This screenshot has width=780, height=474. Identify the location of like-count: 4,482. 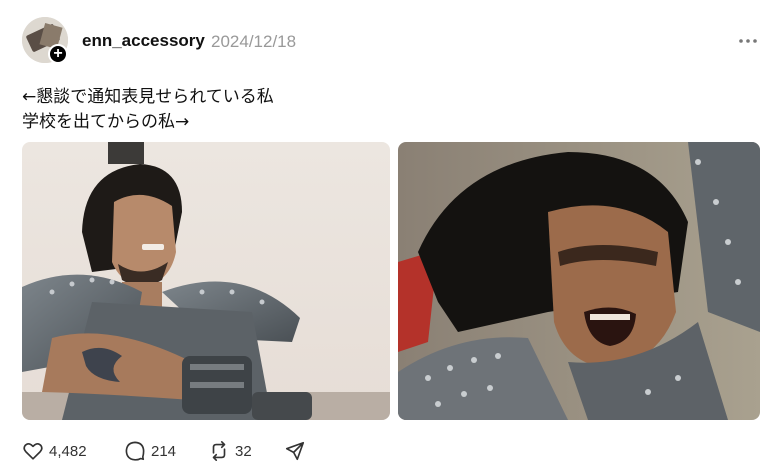
(68, 451).